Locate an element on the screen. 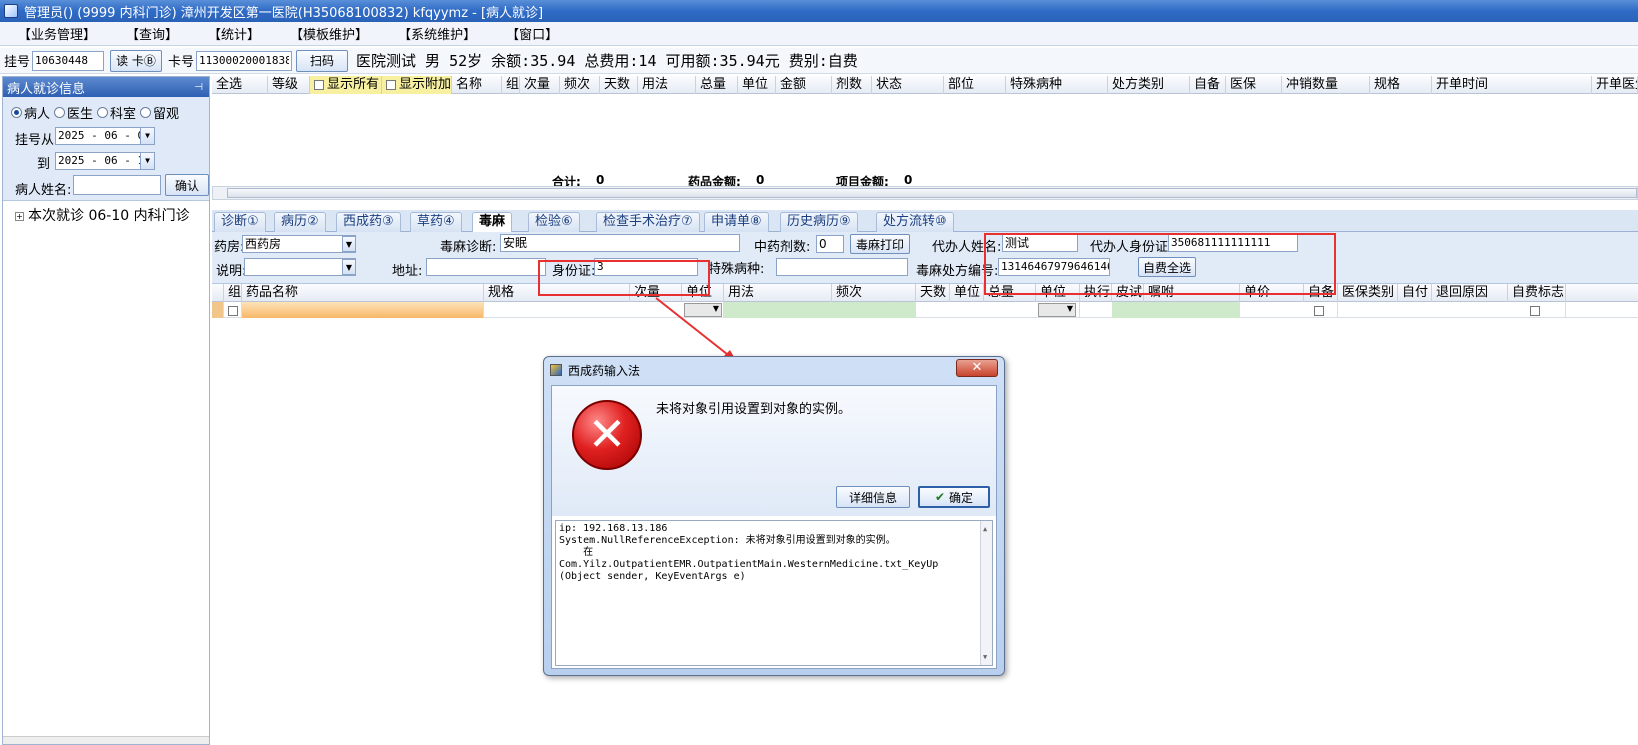 The width and height of the screenshot is (1638, 745). special-disease-input is located at coordinates (842, 267).